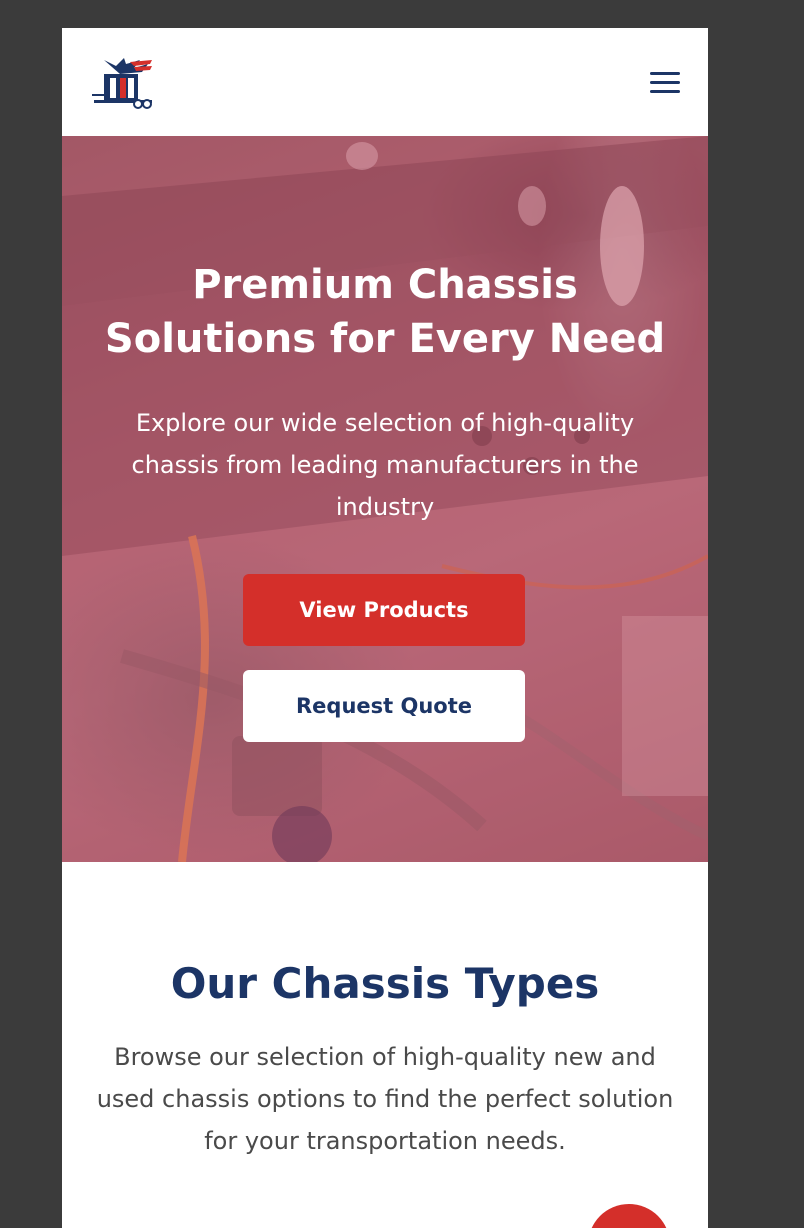 This screenshot has width=804, height=1228. I want to click on hamburger-menu-button, so click(664, 83).